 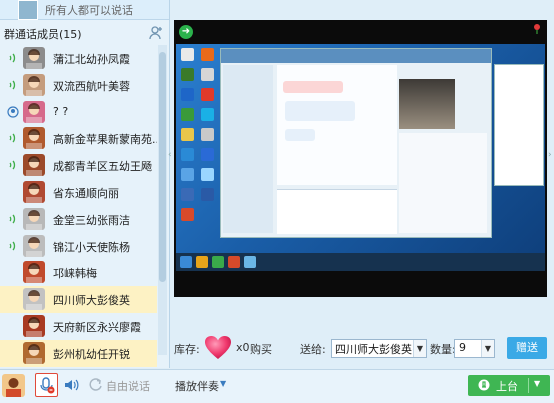 What do you see at coordinates (78, 112) in the screenshot?
I see `member-row: ? ?` at bounding box center [78, 112].